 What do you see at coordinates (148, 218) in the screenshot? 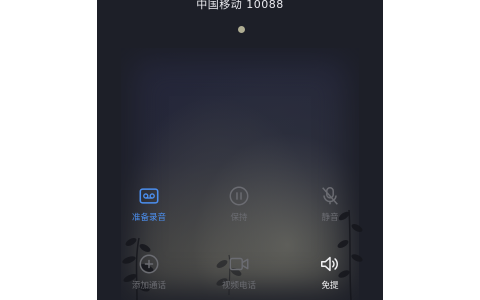
I see `record-label: 准备录音` at bounding box center [148, 218].